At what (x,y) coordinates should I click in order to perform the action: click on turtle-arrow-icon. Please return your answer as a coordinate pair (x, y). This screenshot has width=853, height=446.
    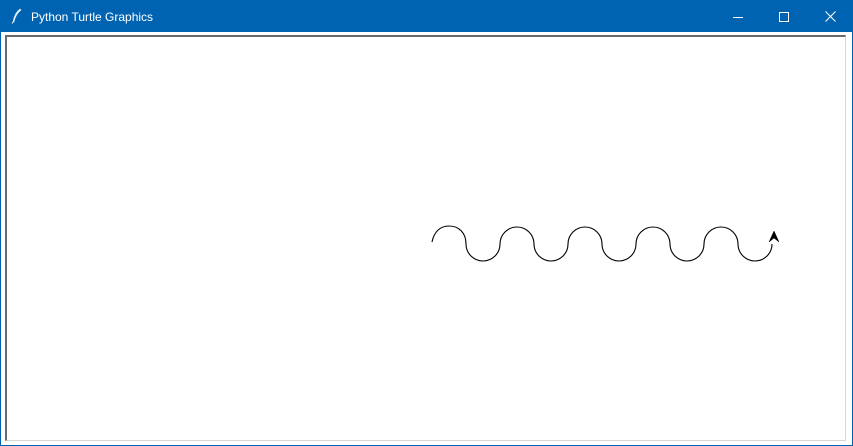
    Looking at the image, I should click on (774, 236).